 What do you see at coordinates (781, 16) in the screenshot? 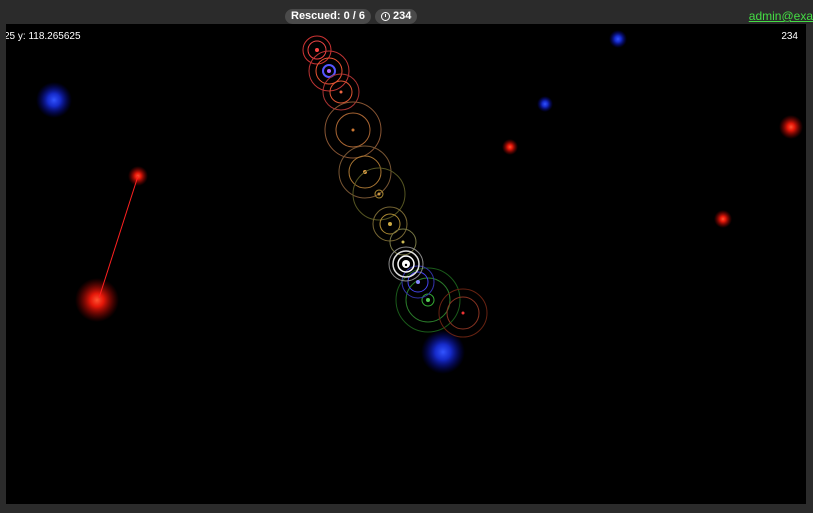
I see `user-account-link: admin@exa` at bounding box center [781, 16].